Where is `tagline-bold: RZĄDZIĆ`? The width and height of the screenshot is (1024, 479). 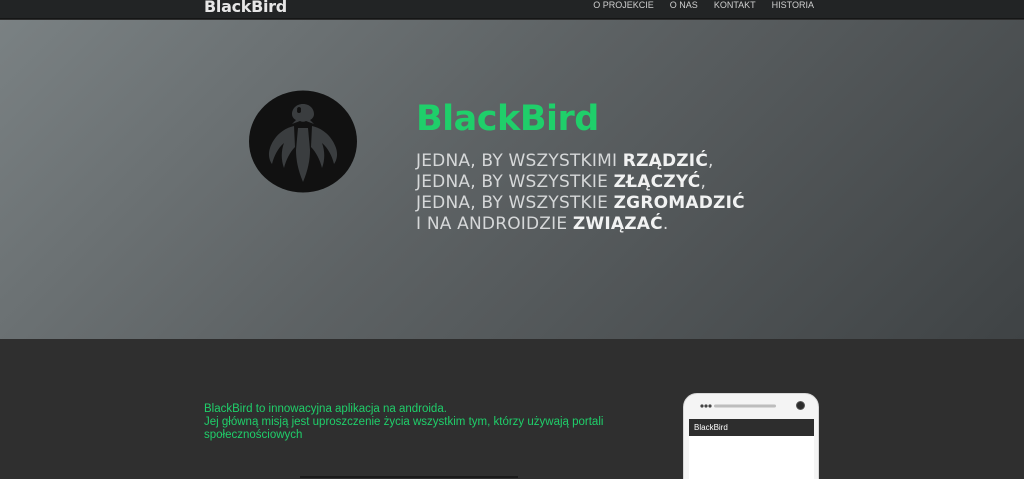 tagline-bold: RZĄDZIĆ is located at coordinates (665, 161).